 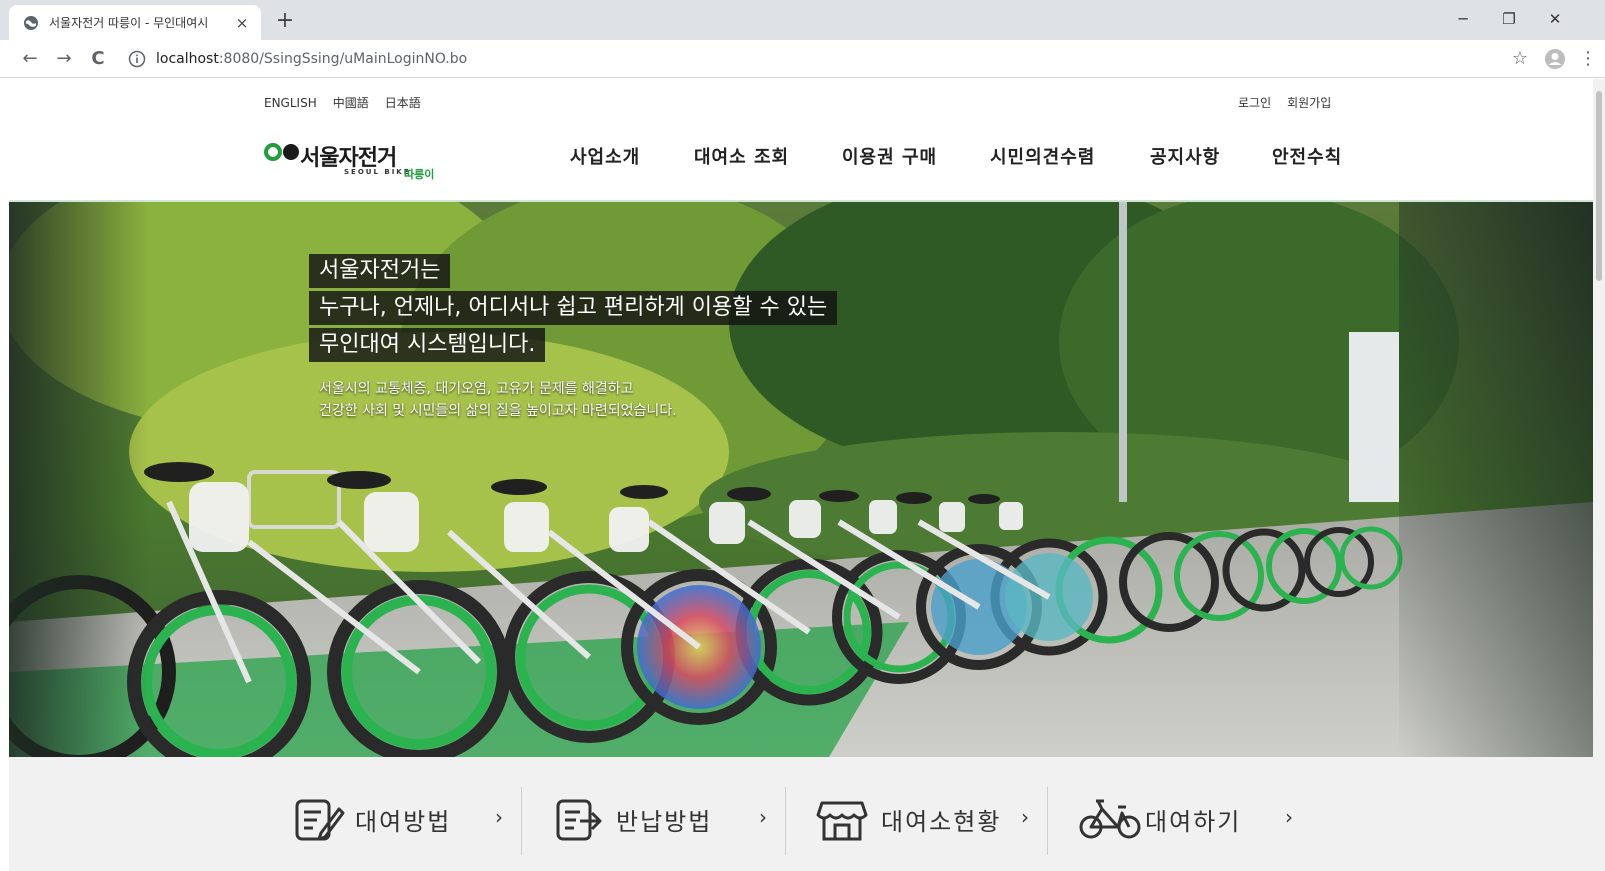 What do you see at coordinates (98, 59) in the screenshot?
I see `reload-button: C` at bounding box center [98, 59].